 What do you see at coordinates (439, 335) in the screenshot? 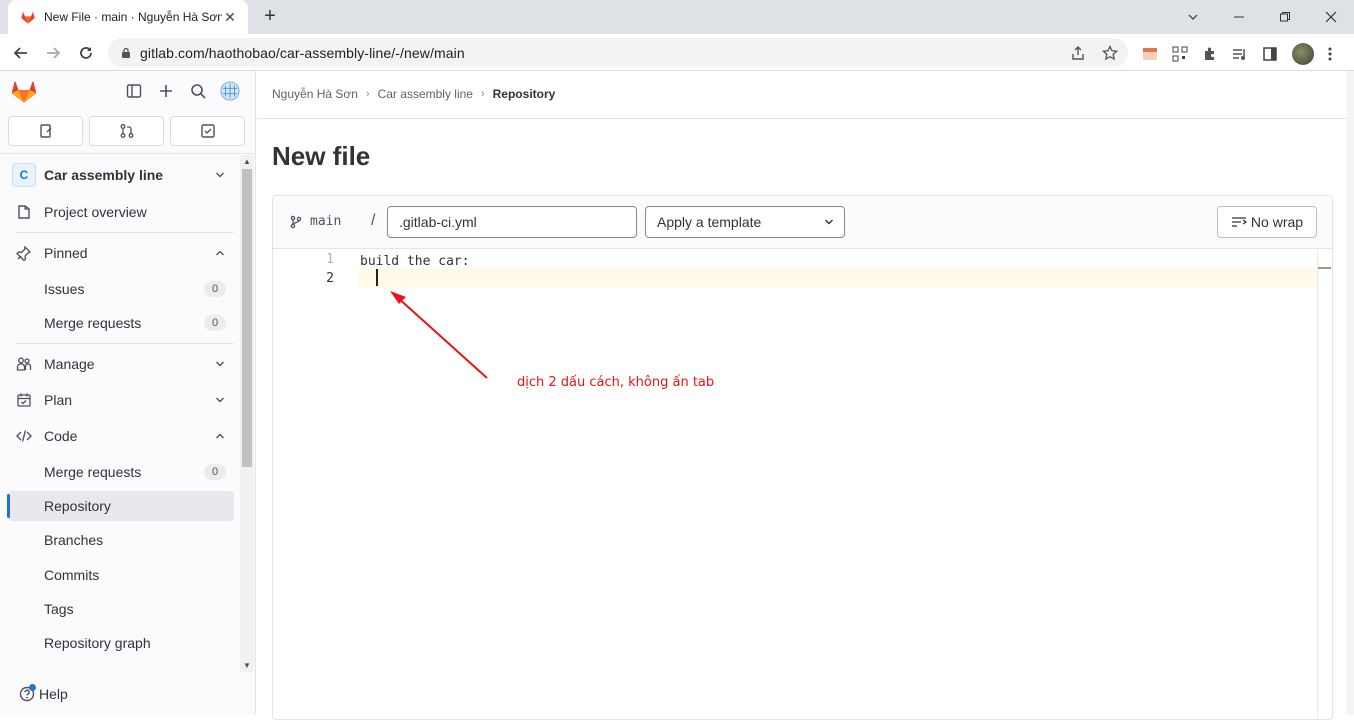
I see `annotation-arrow` at bounding box center [439, 335].